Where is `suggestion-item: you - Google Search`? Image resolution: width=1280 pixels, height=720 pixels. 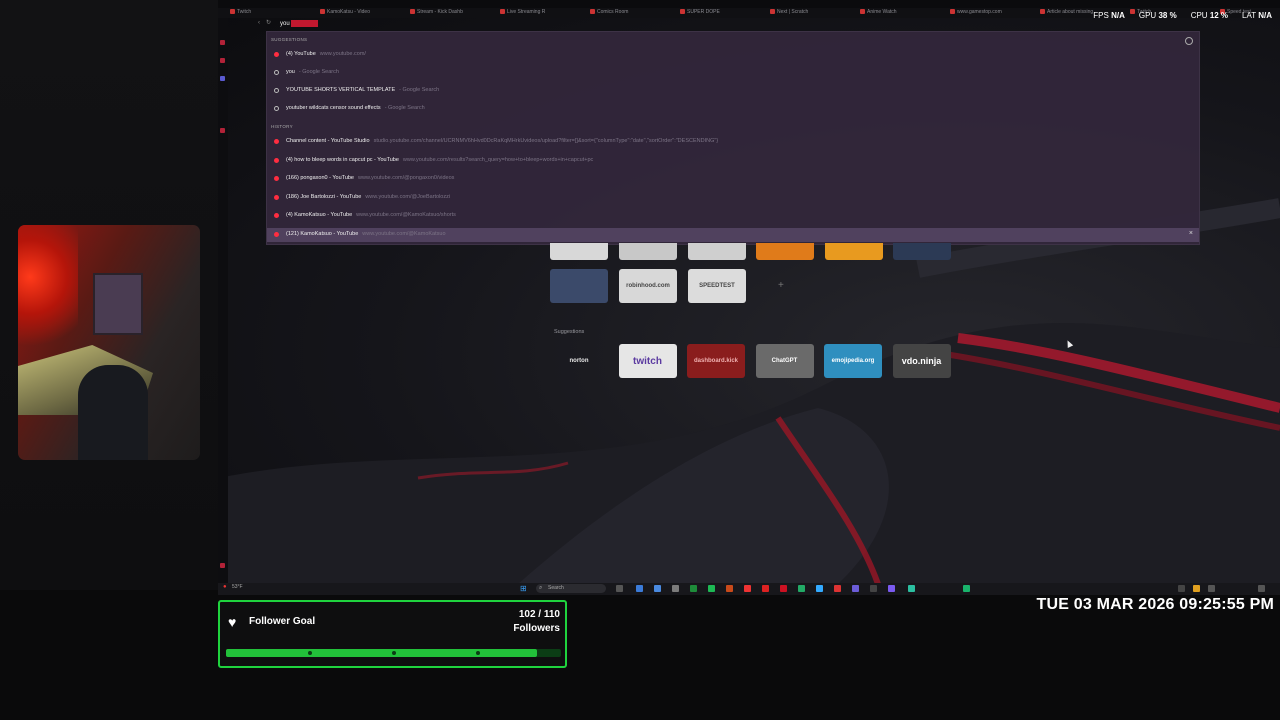
suggestion-item: you - Google Search is located at coordinates (733, 73).